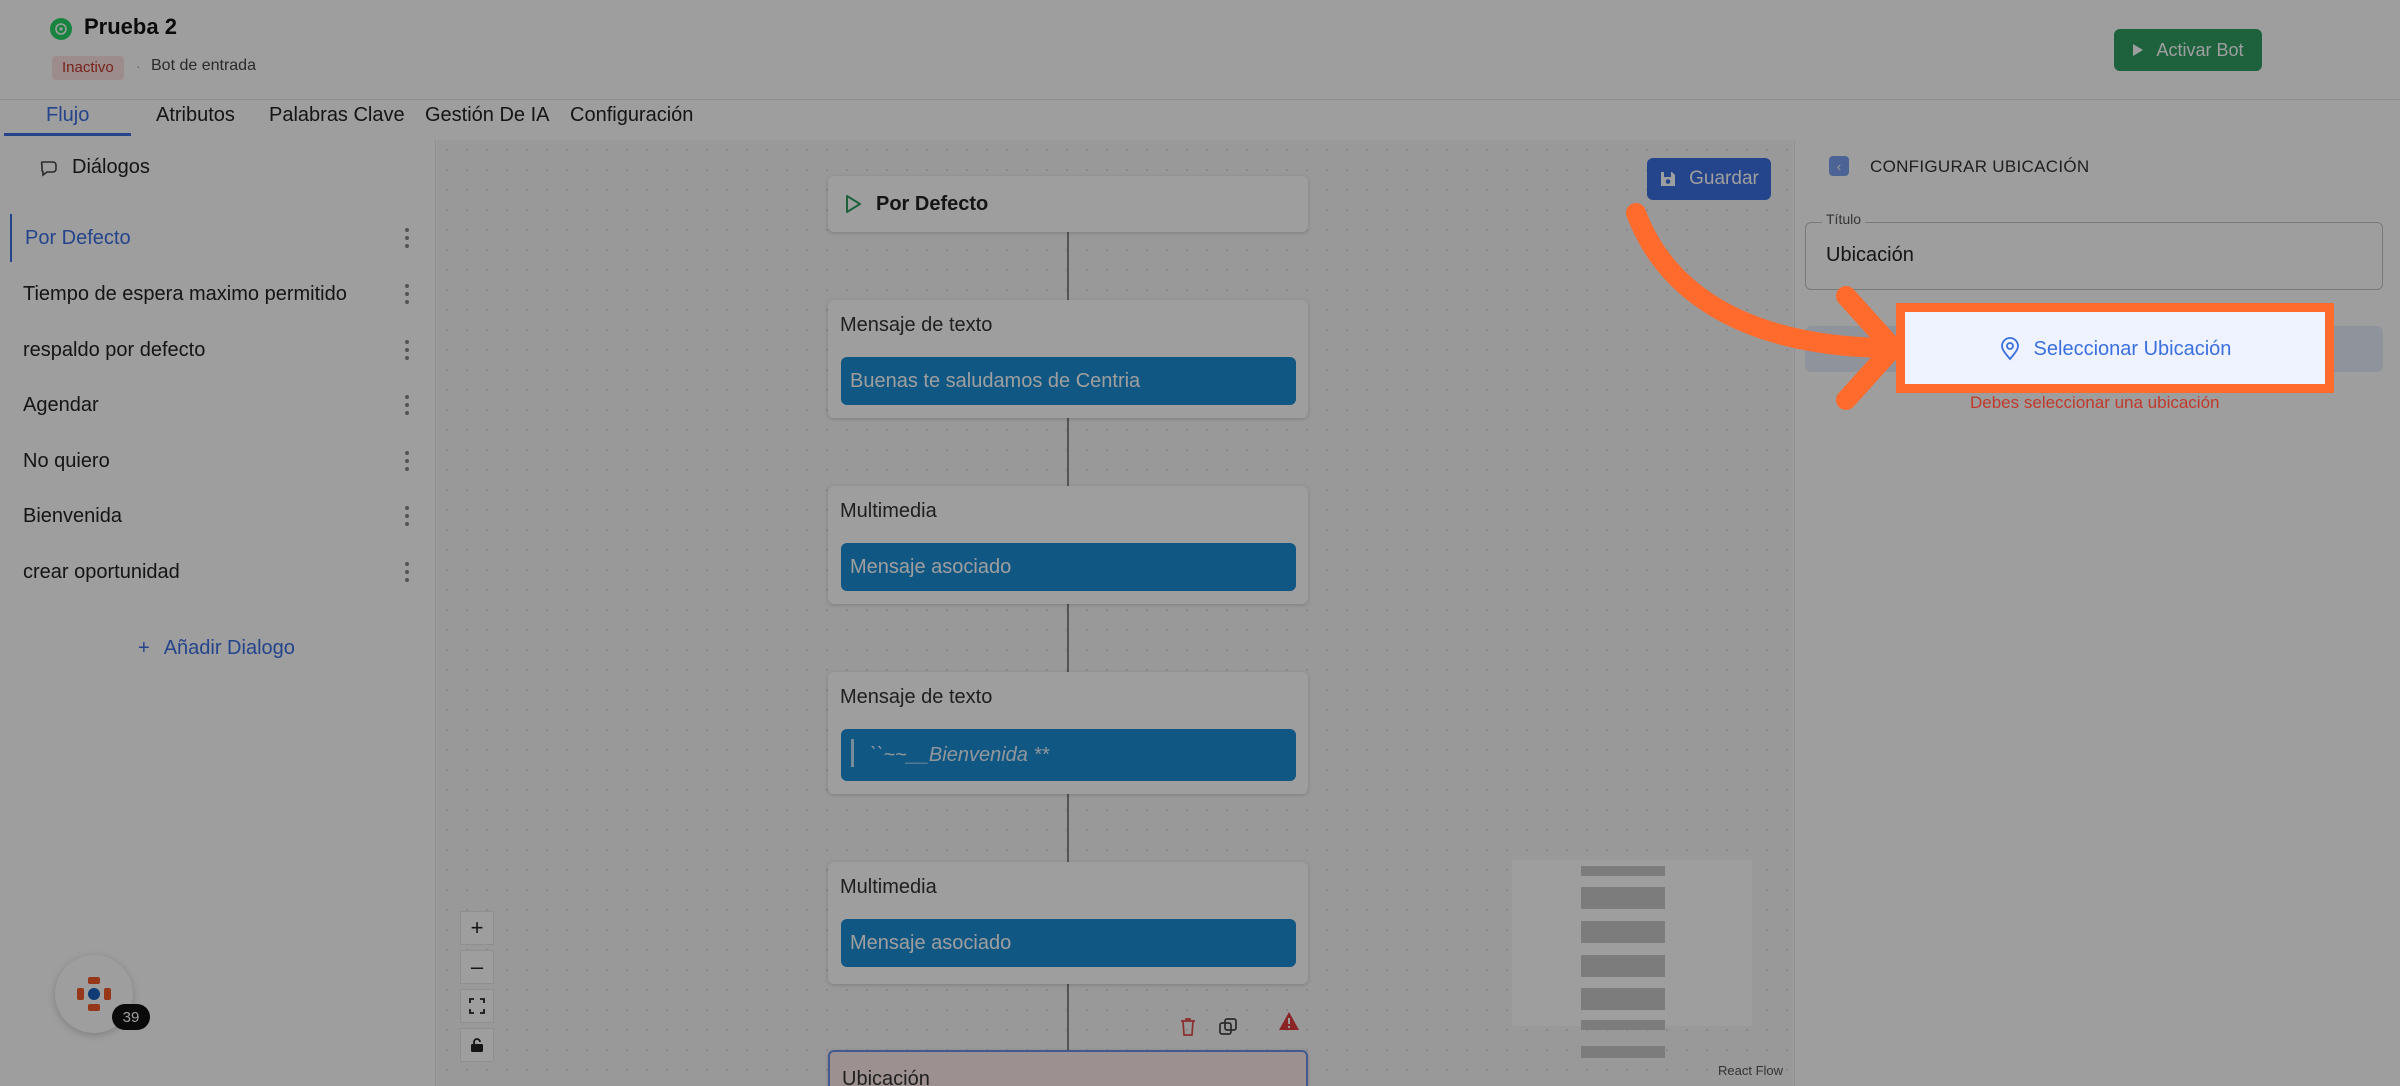 The height and width of the screenshot is (1086, 2400). I want to click on flow-node-text: Mensaje de texto ``~~__Bienvenida **, so click(1068, 733).